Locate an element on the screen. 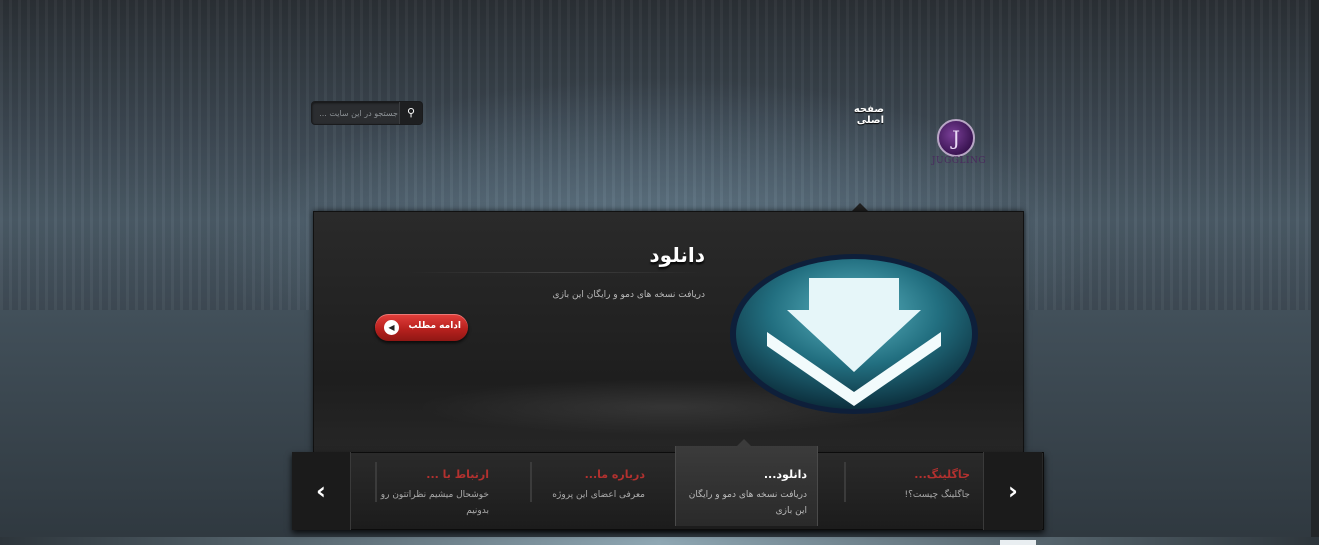 This screenshot has width=1319, height=545. slide-description: دریافت نسخه های دمو و رایگان این بازی is located at coordinates (628, 295).